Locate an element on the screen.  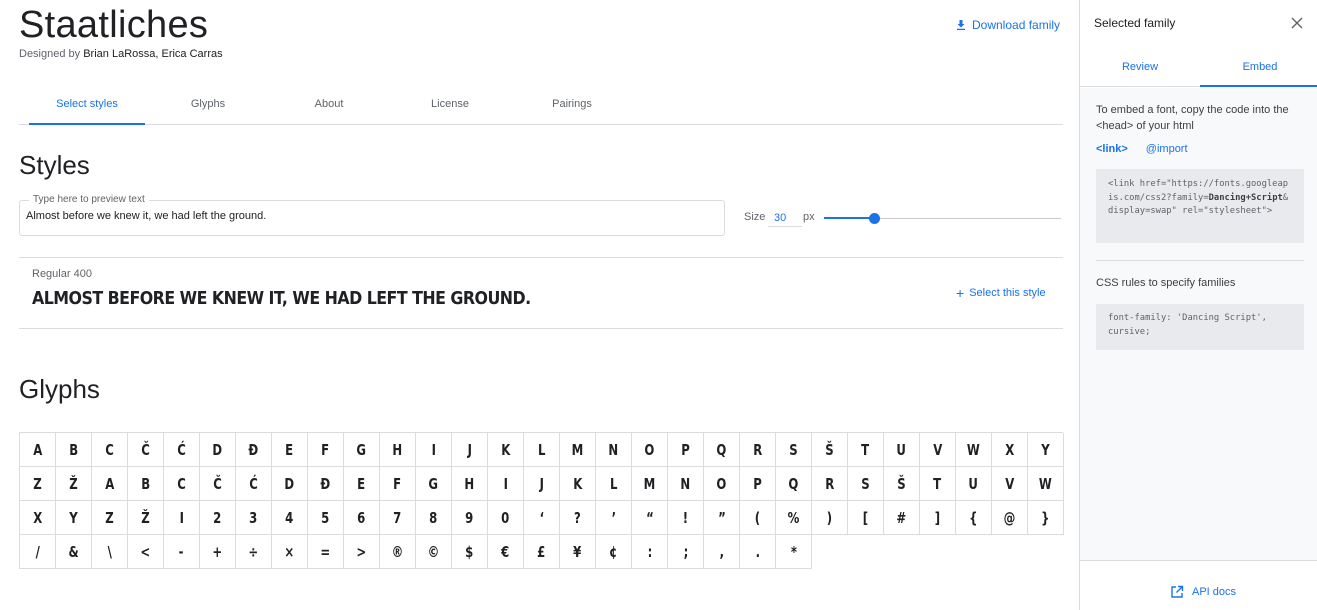
glyph-cell: V is located at coordinates (938, 450).